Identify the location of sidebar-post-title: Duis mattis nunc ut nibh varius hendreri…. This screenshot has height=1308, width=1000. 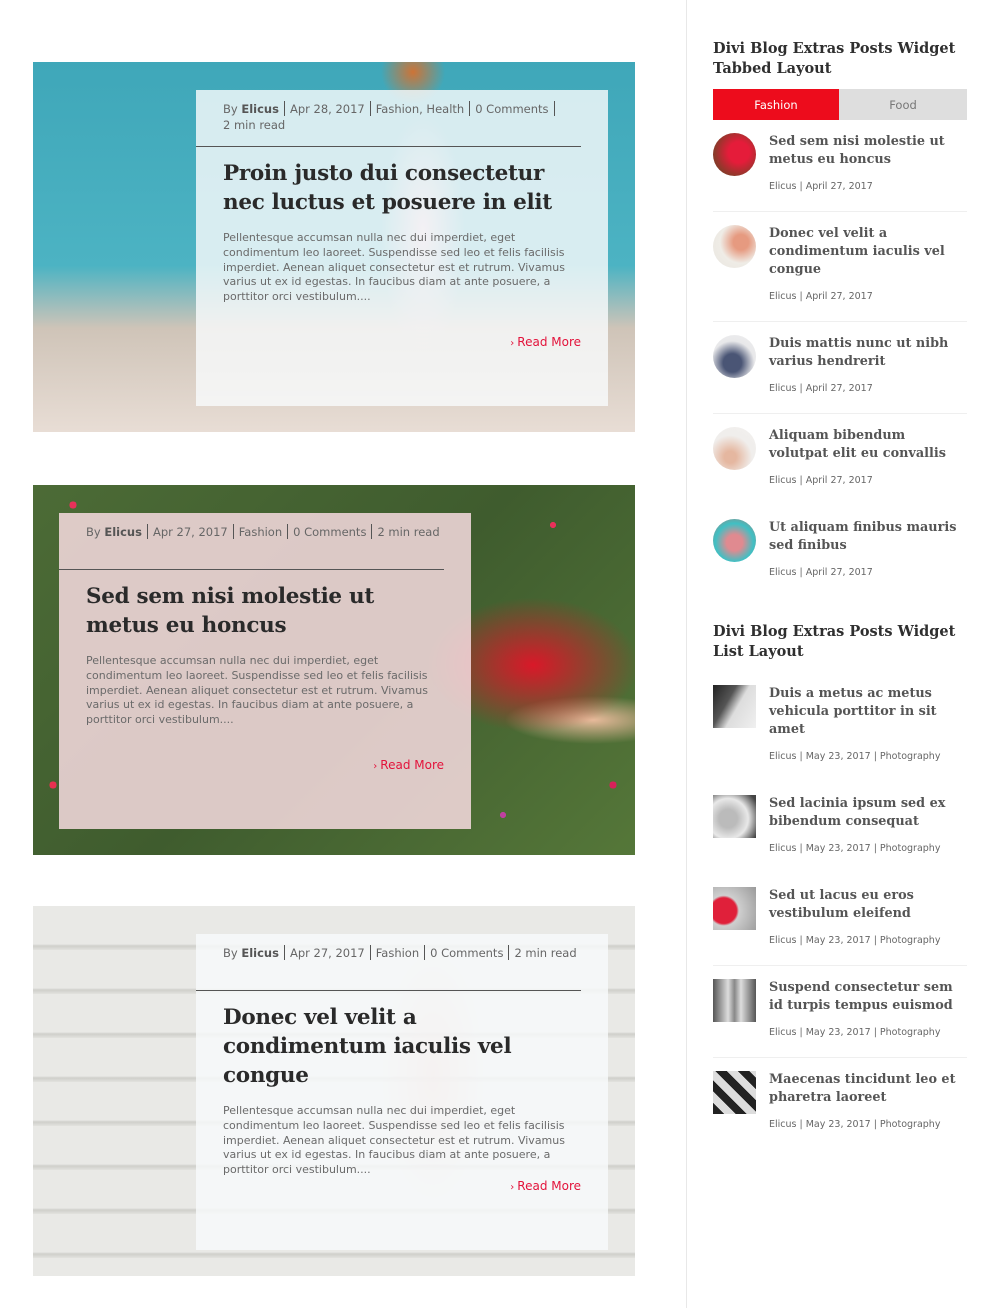
(868, 353).